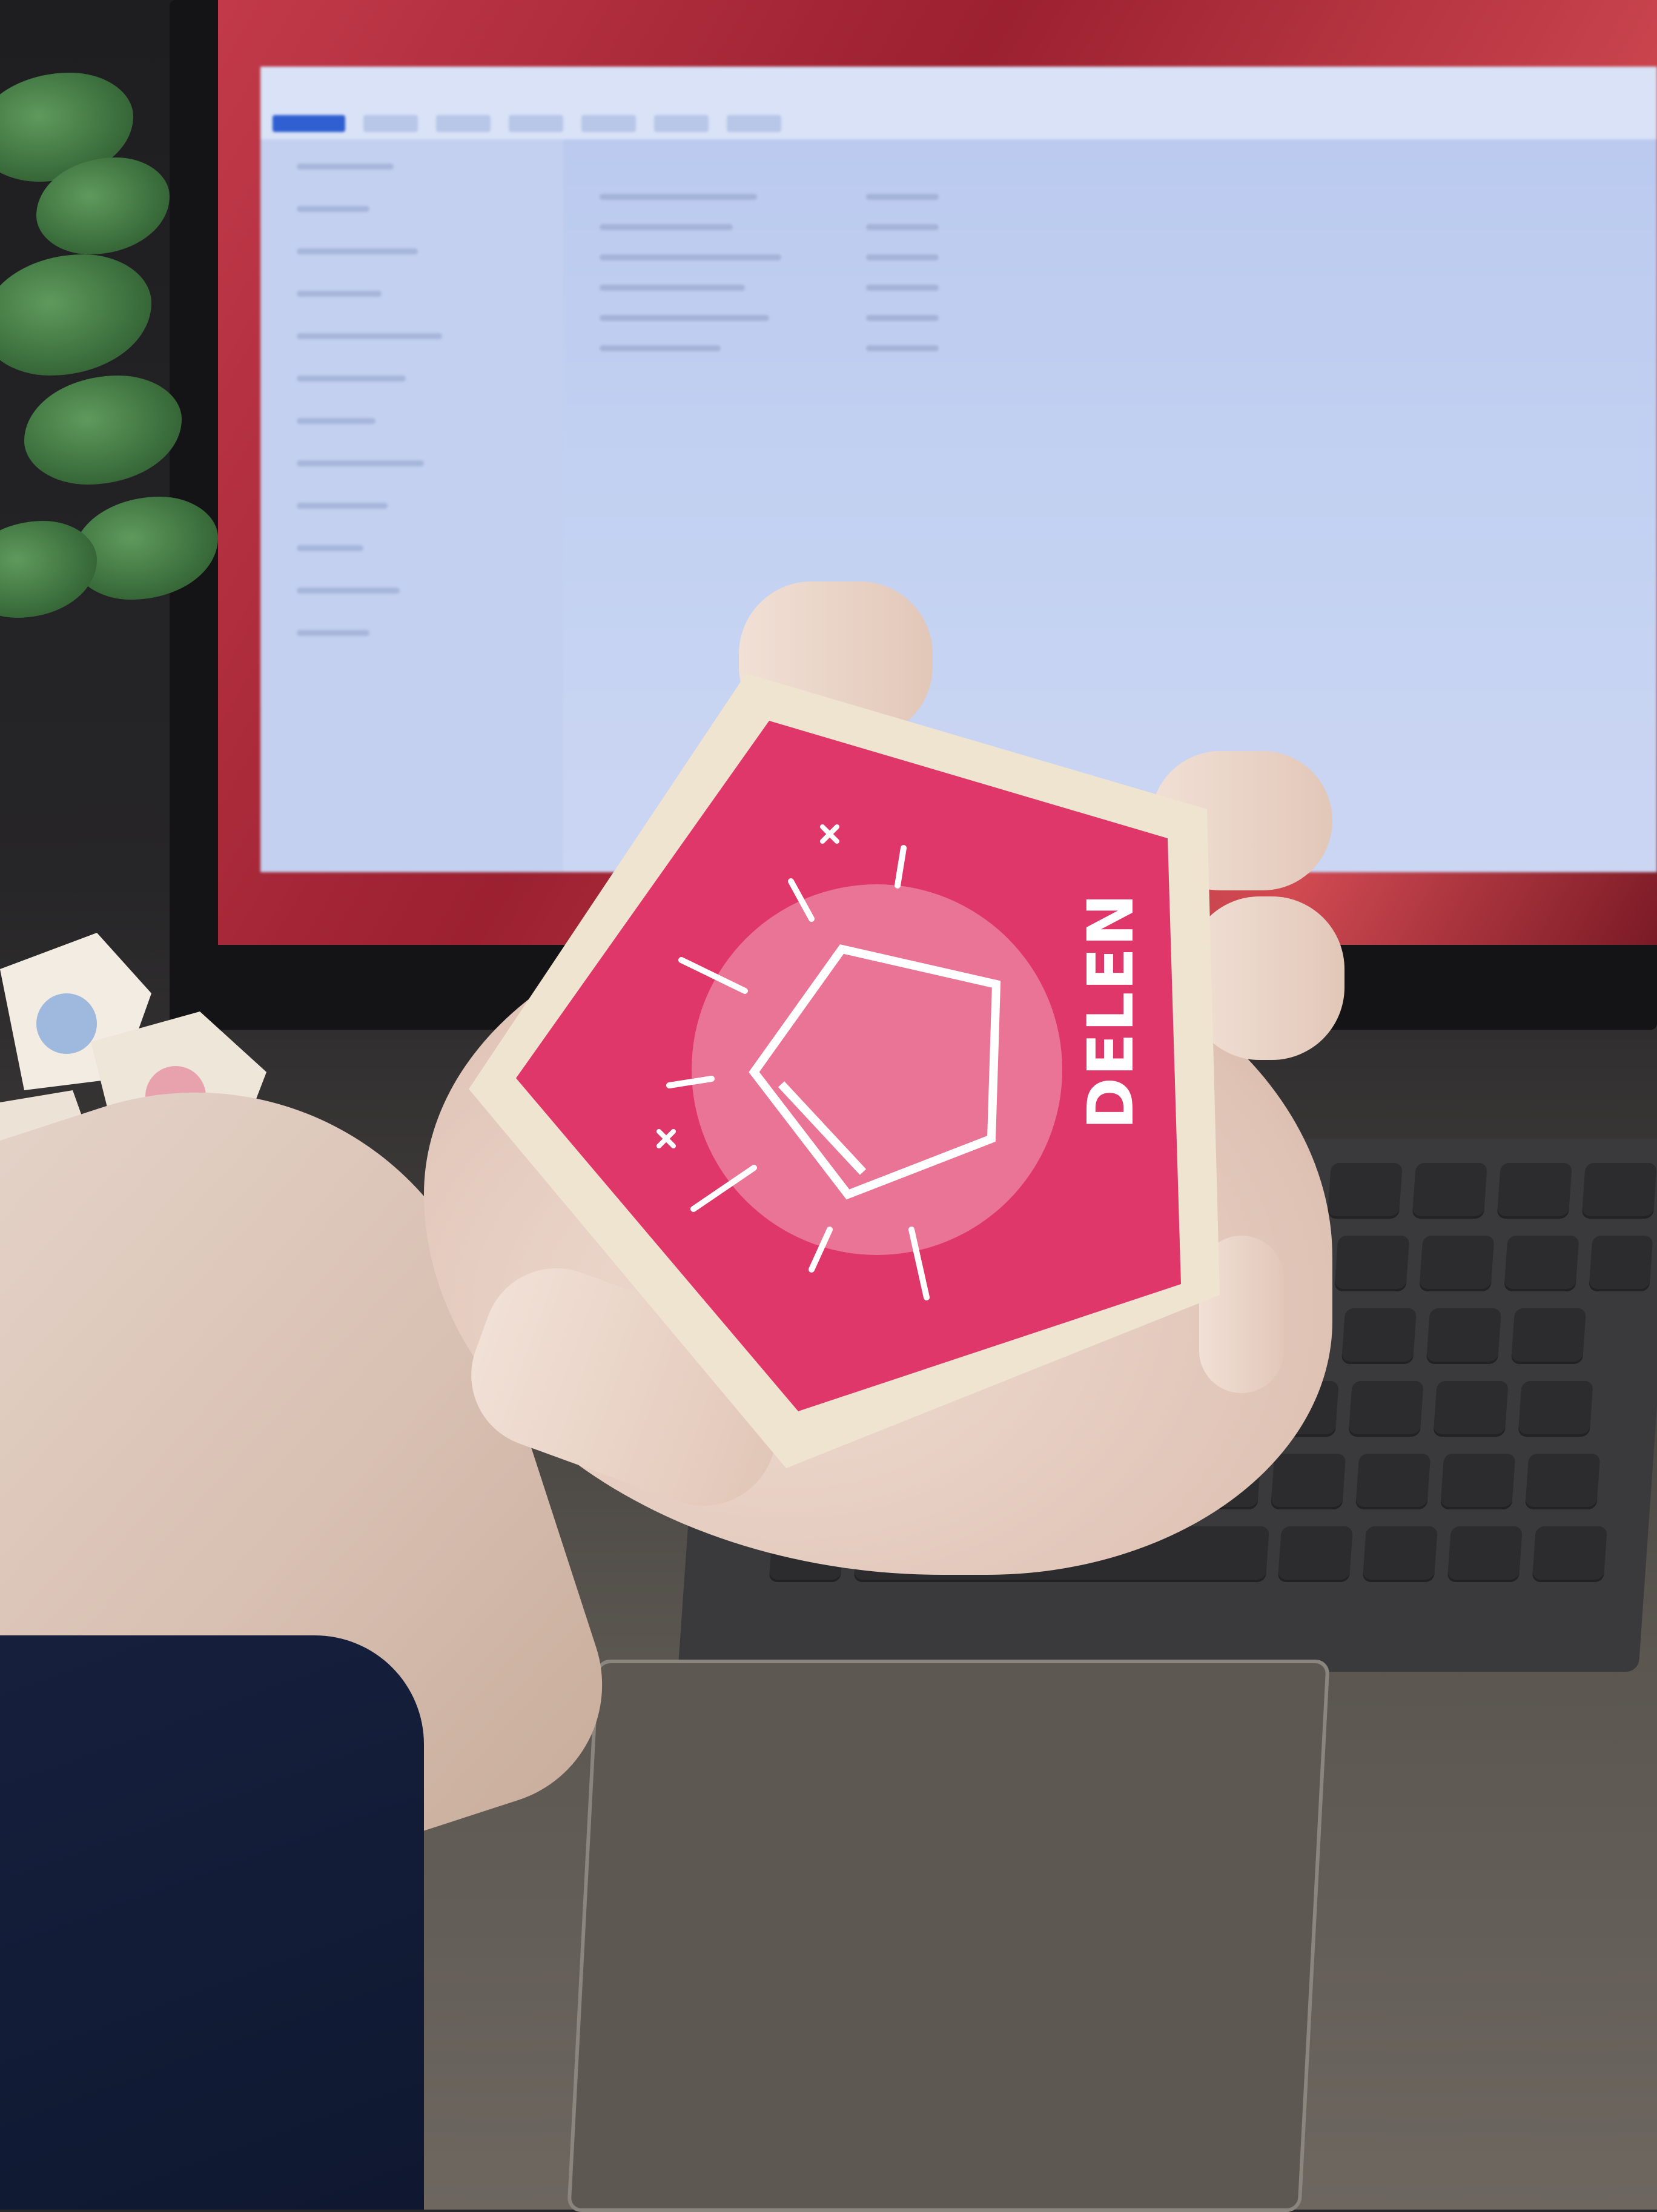  I want to click on icon-halo, so click(877, 1069).